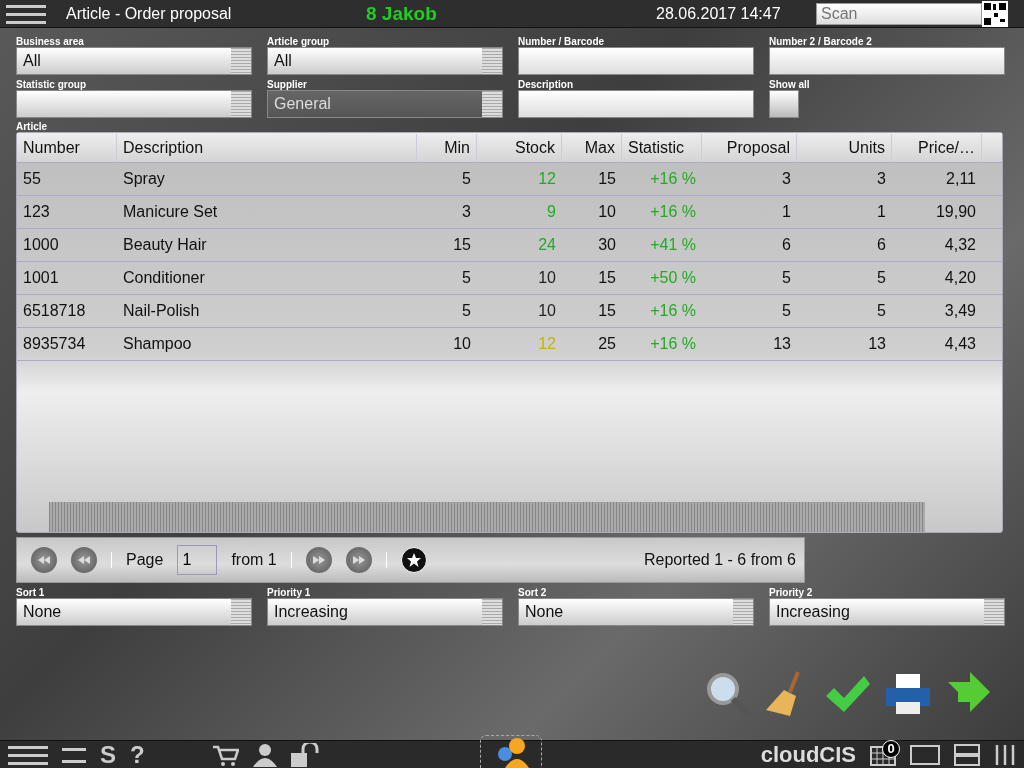  What do you see at coordinates (289, 592) in the screenshot?
I see `field-label: Priority 1` at bounding box center [289, 592].